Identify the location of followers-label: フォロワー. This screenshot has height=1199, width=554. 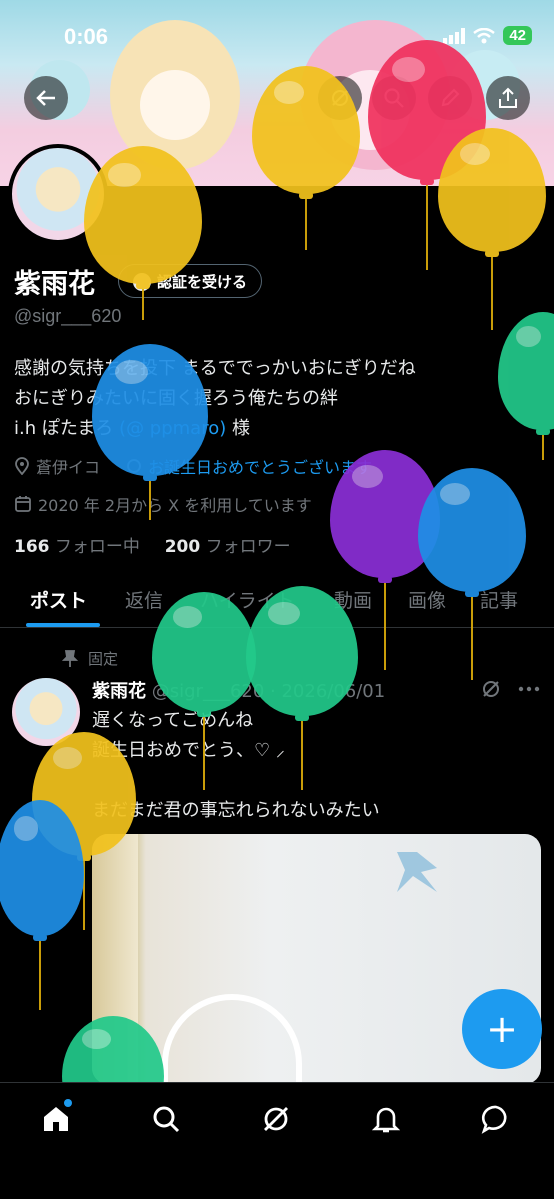
(248, 547).